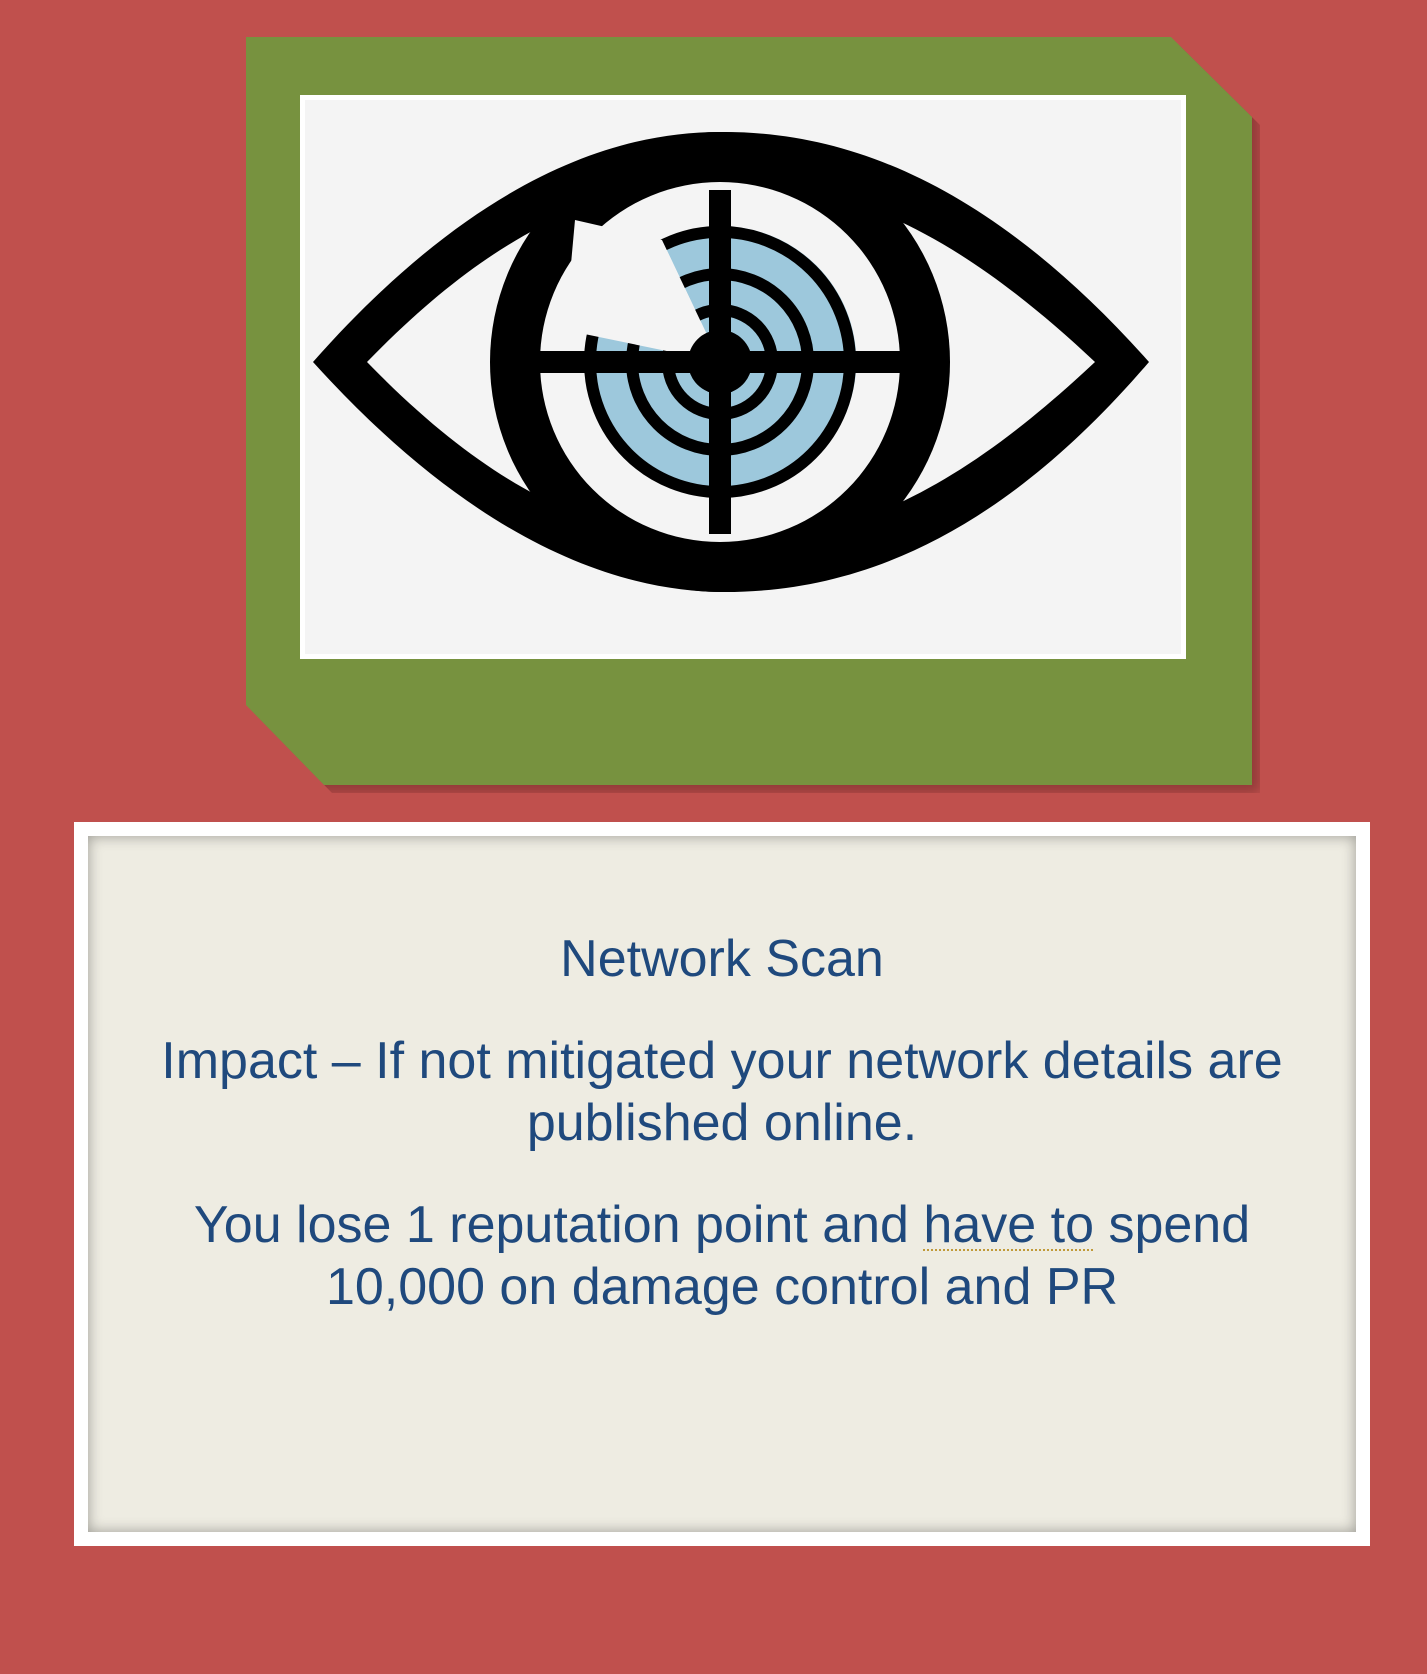 The width and height of the screenshot is (1427, 1674). I want to click on consequence-text-start: You lose 1 reputation point and, so click(558, 1225).